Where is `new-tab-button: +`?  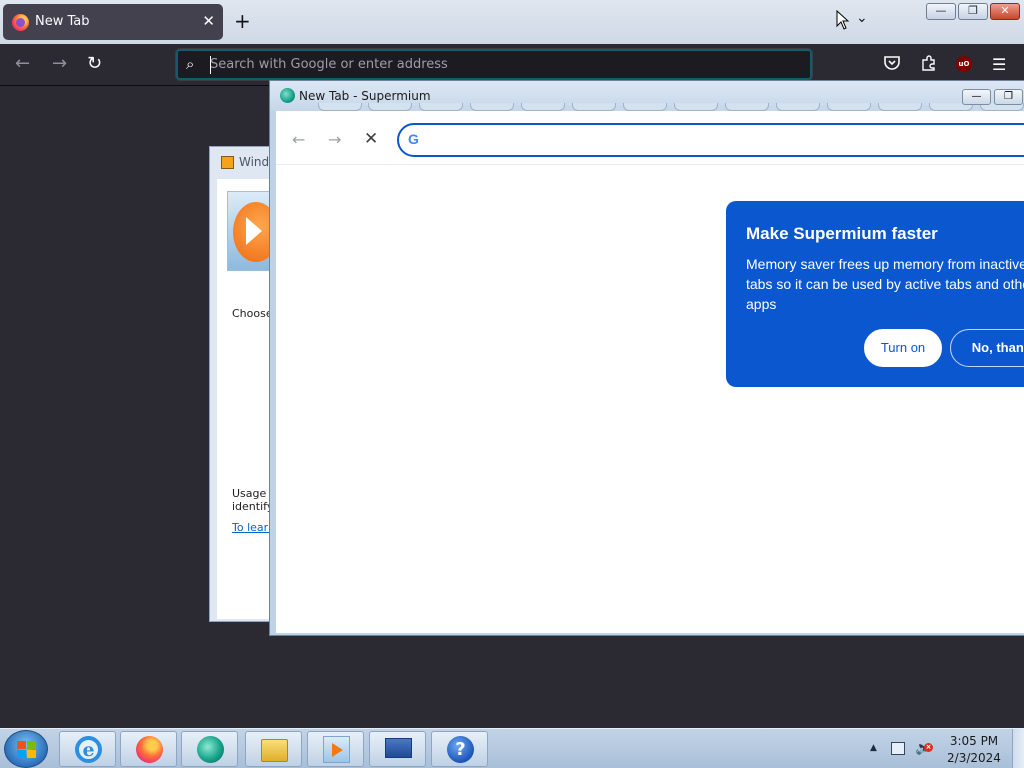
new-tab-button: + is located at coordinates (242, 21).